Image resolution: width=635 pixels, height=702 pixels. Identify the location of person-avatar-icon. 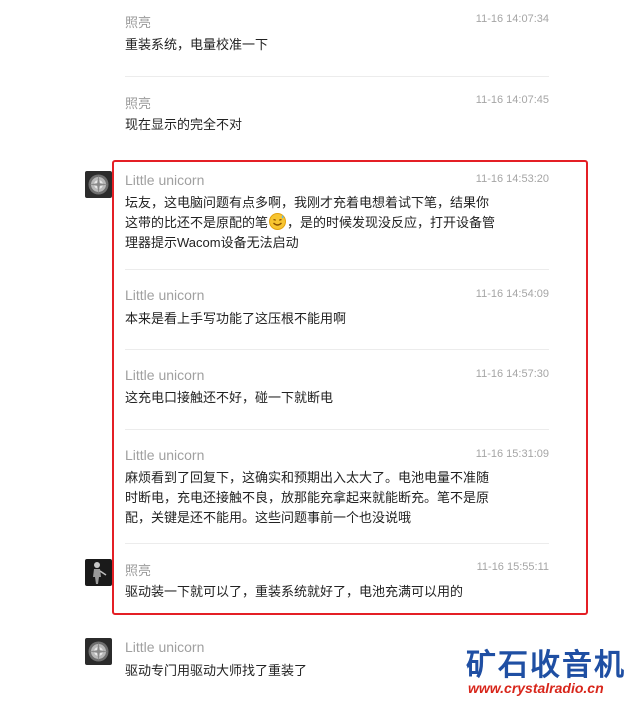
(98, 572).